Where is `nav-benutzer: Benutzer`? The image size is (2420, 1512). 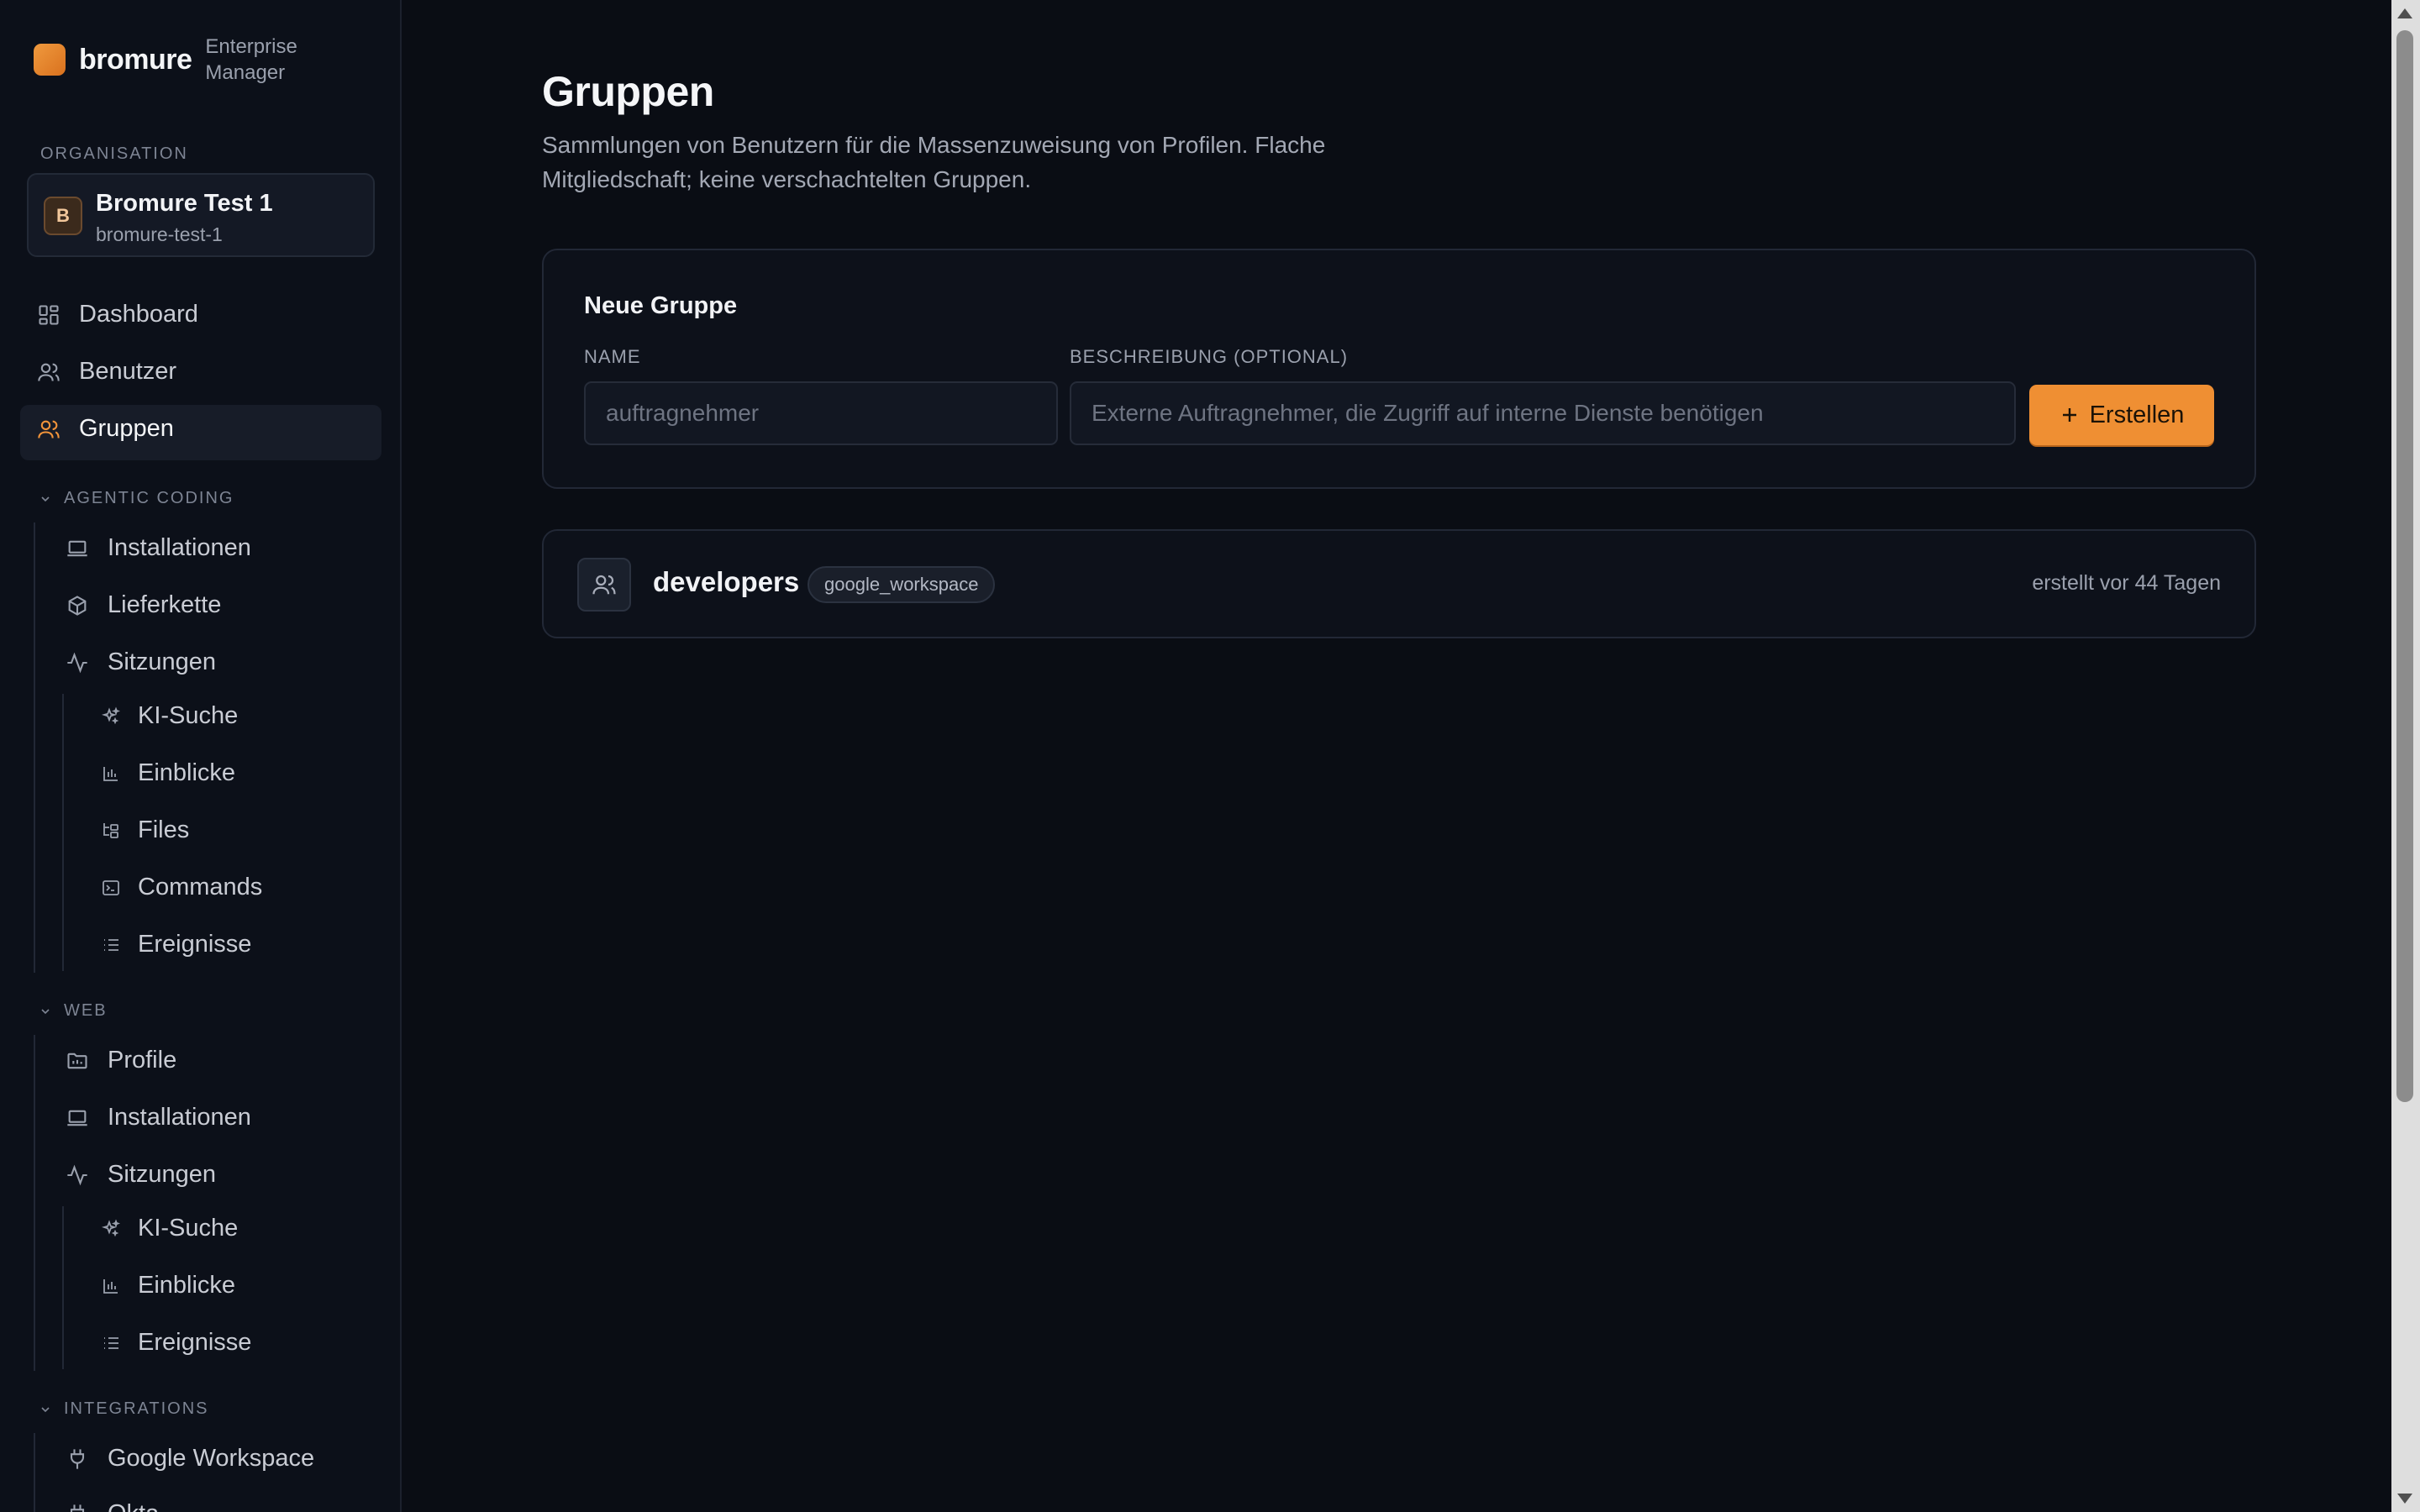
nav-benutzer: Benutzer is located at coordinates (107, 372).